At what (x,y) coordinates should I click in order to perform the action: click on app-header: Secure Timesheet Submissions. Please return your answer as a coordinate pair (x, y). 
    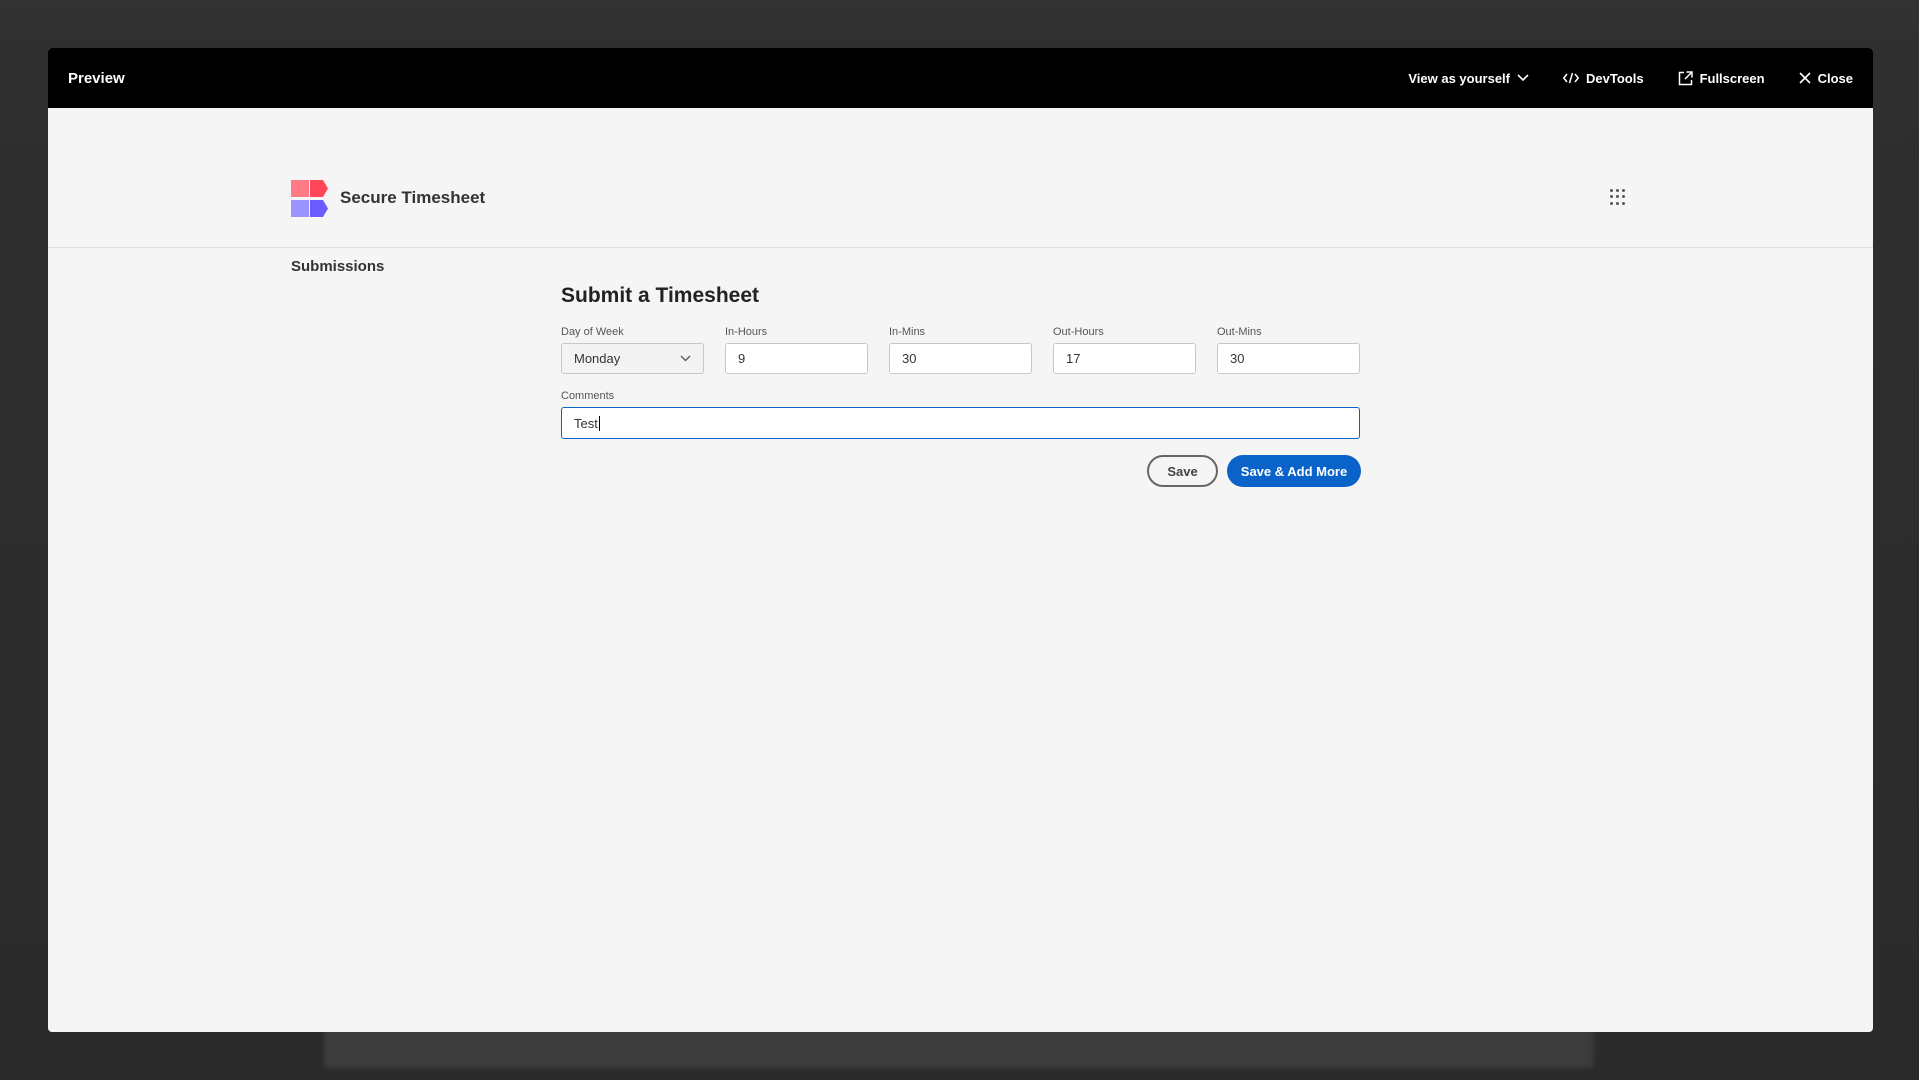
    Looking at the image, I should click on (960, 191).